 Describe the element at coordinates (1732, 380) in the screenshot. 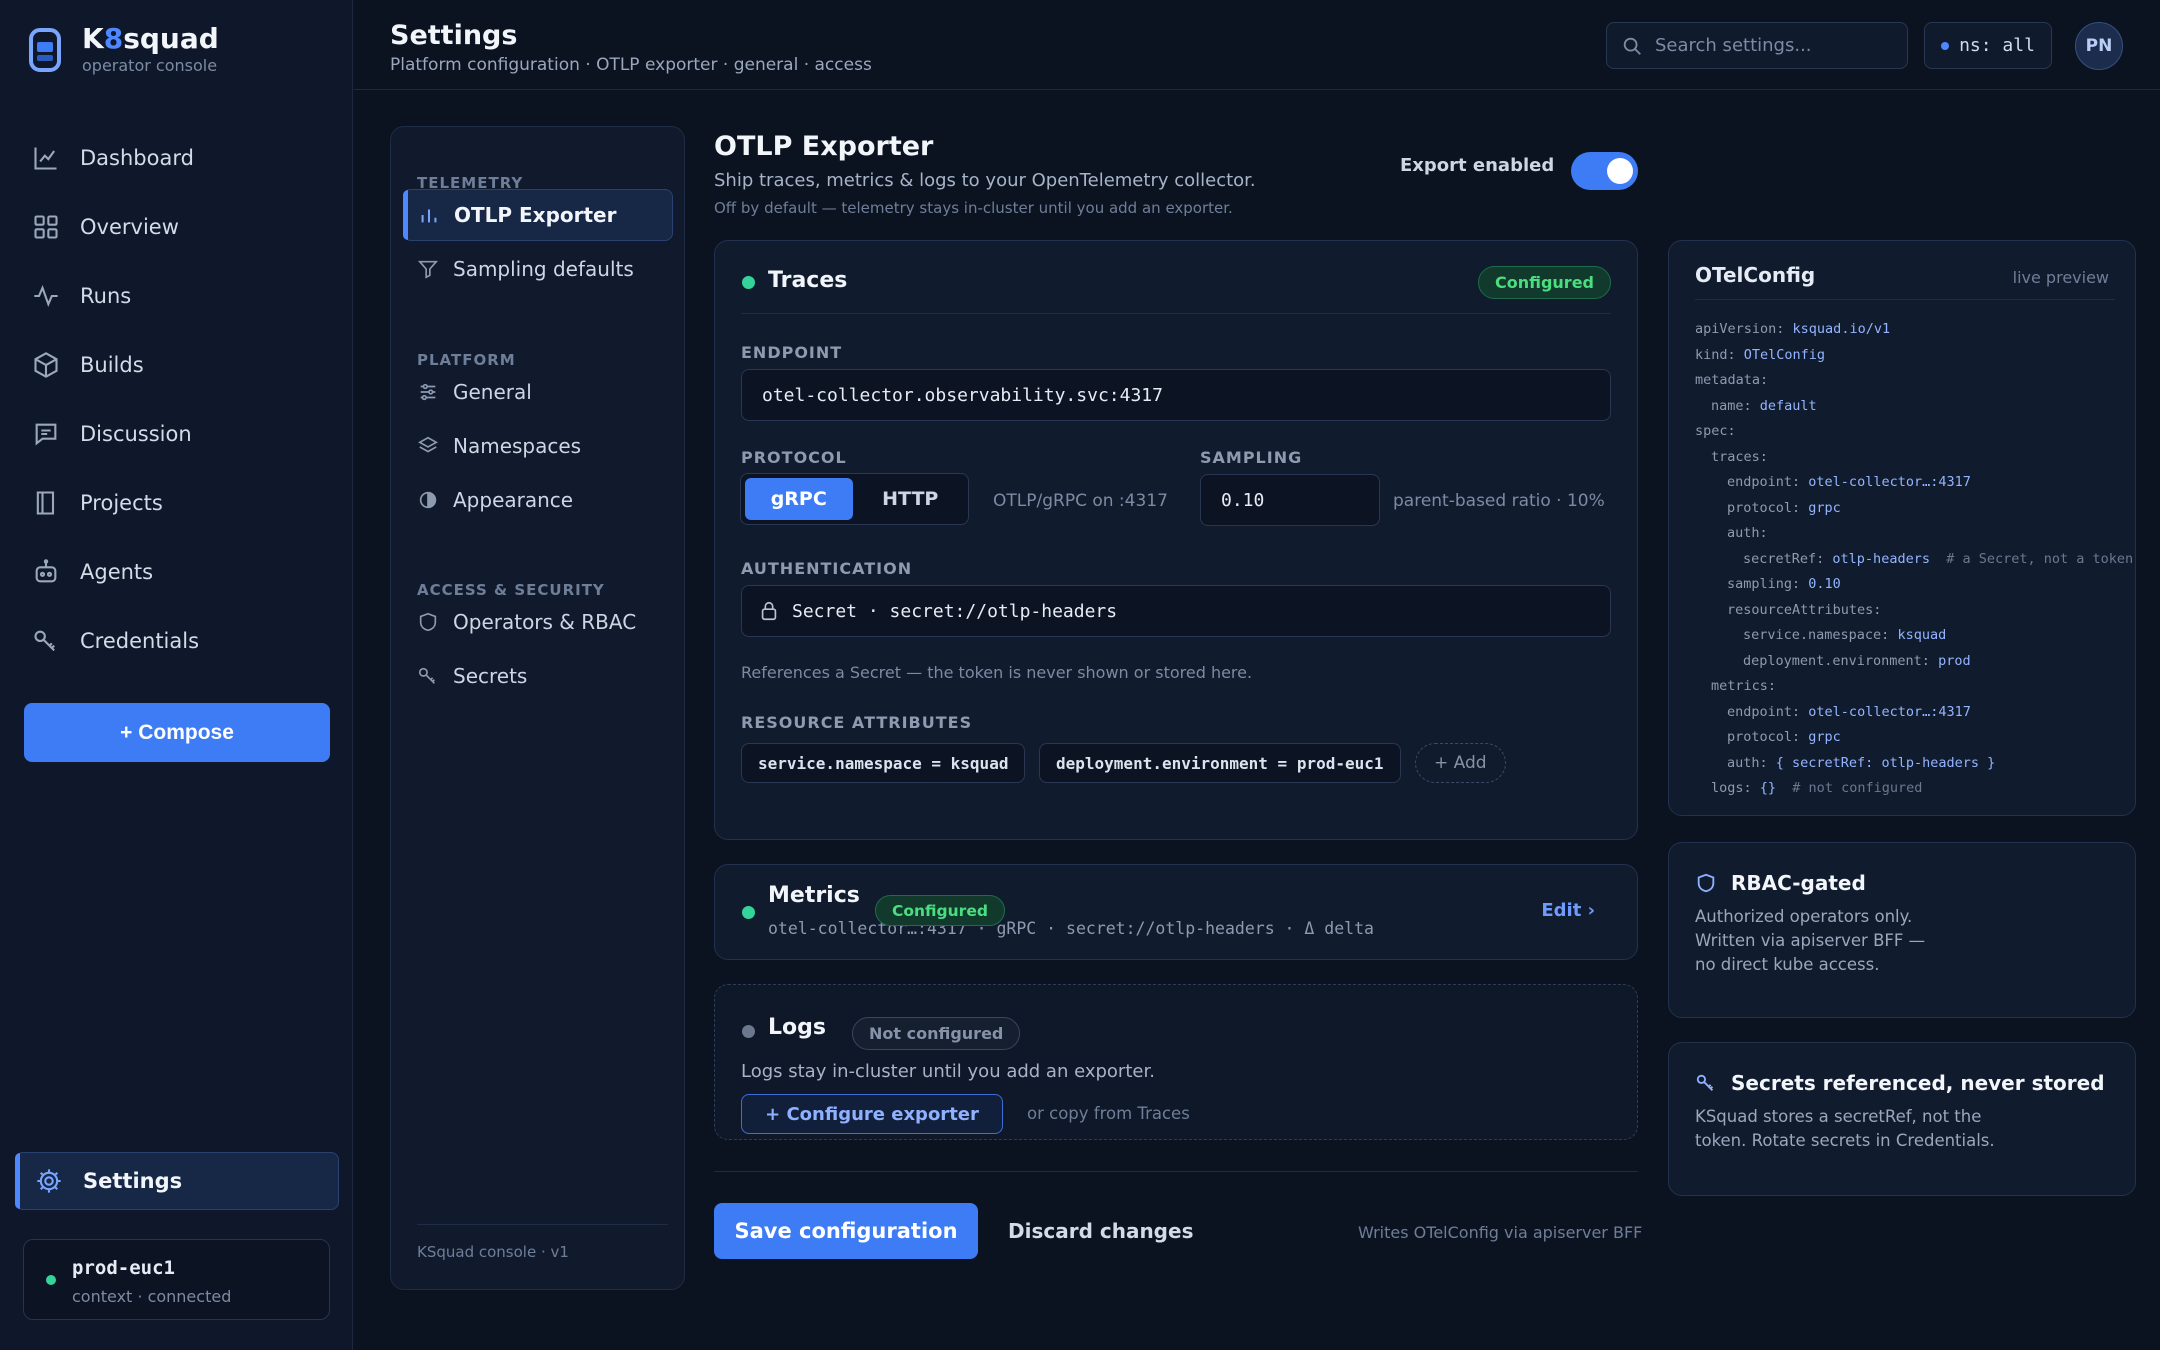

I see `yaml-line: metadata:` at that location.